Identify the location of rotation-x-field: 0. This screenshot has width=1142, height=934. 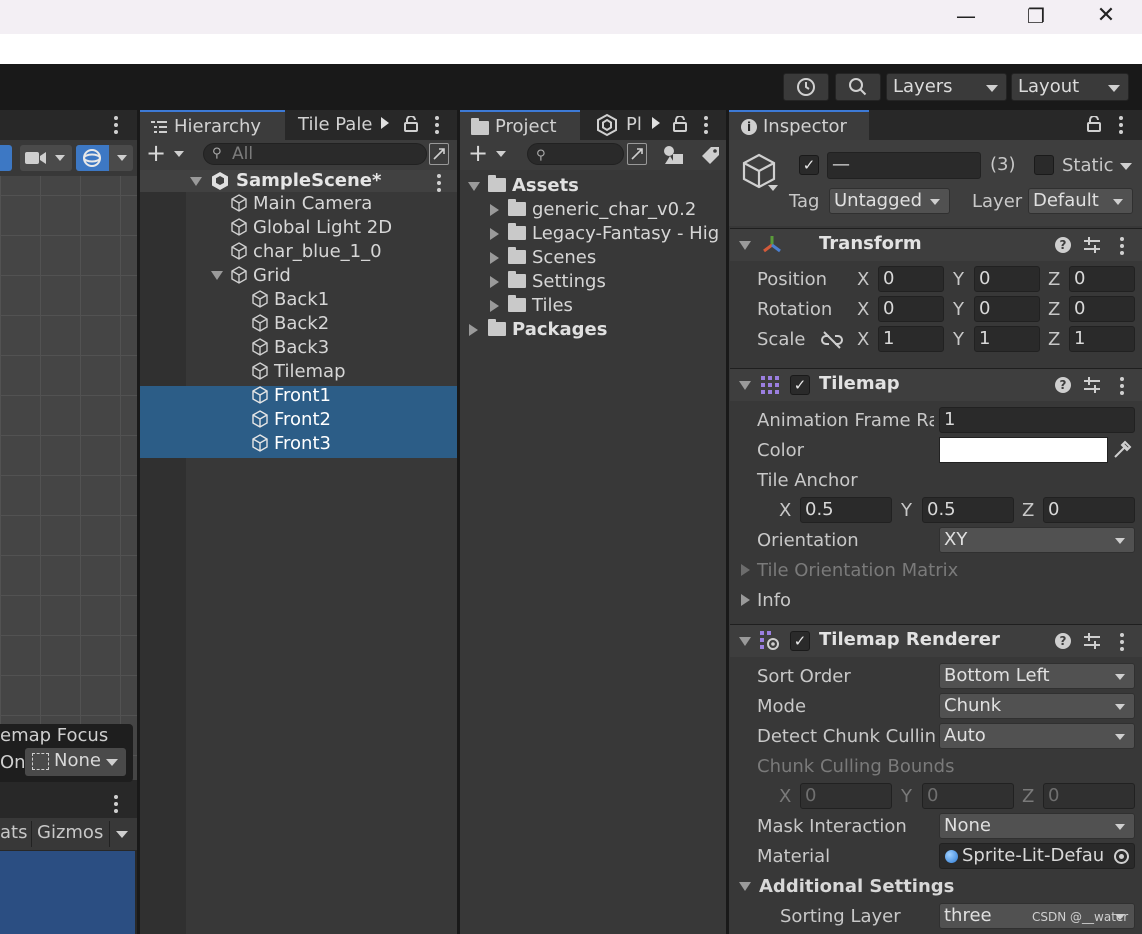
(911, 309).